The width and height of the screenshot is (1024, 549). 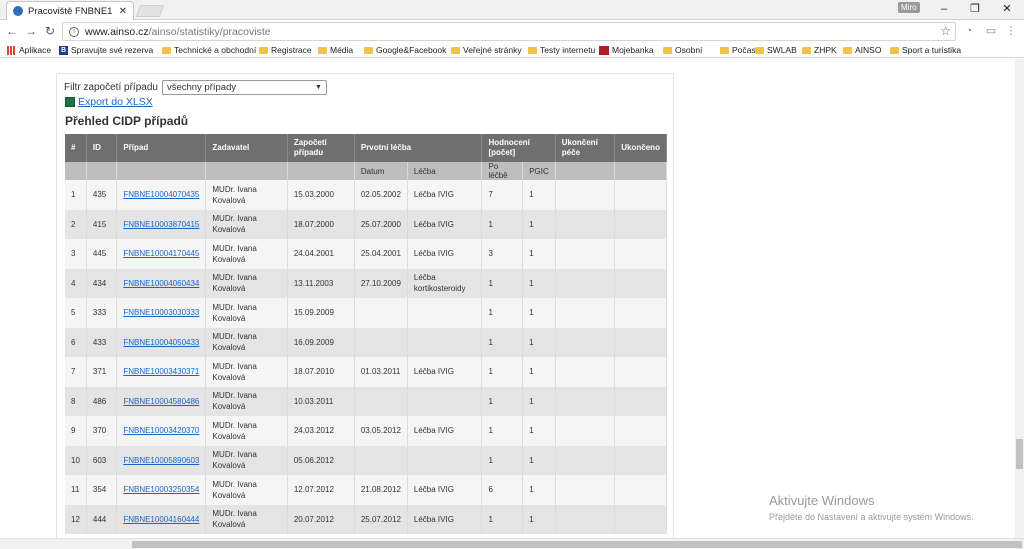 I want to click on horizontal-scroll-thumb, so click(x=577, y=544).